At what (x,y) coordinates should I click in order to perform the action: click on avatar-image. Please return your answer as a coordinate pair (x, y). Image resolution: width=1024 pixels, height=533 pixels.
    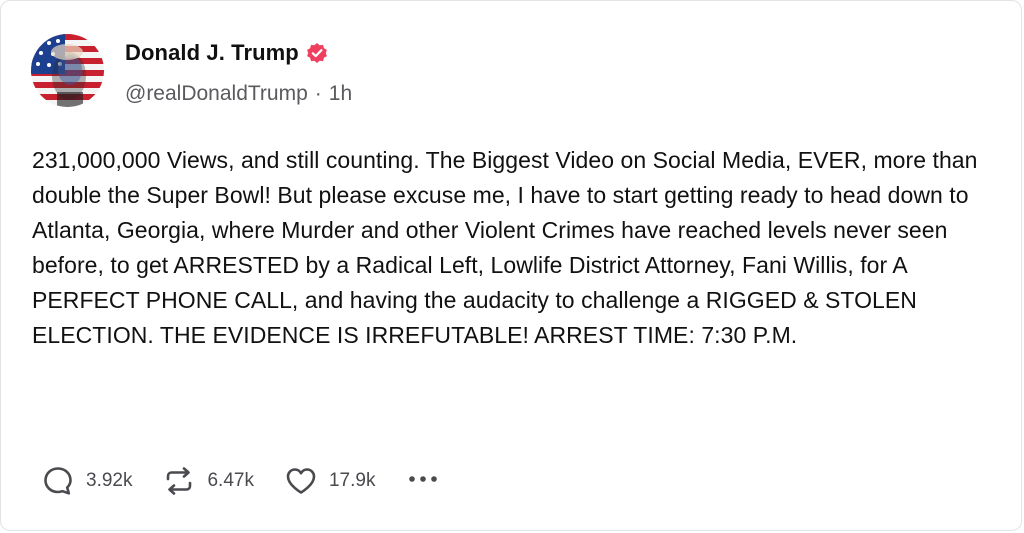
    Looking at the image, I should click on (67, 70).